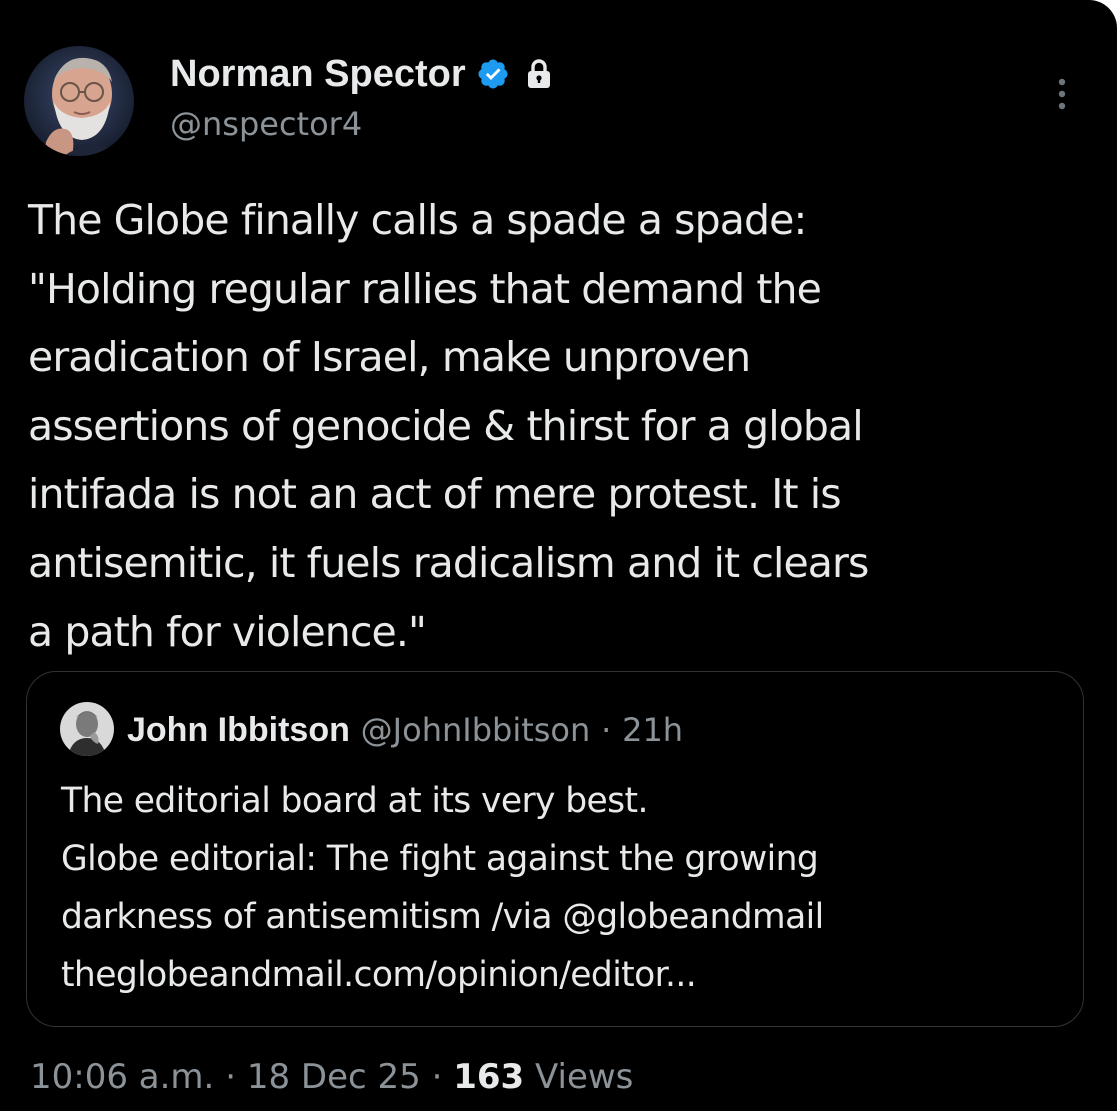  What do you see at coordinates (266, 124) in the screenshot?
I see `author-handle: @nspector4` at bounding box center [266, 124].